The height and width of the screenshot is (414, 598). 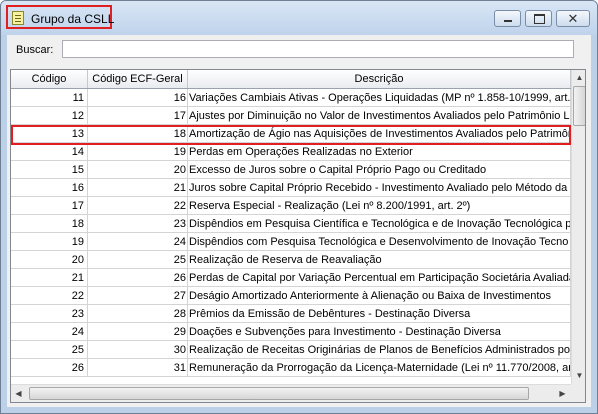 I want to click on scrollbar-corner, so click(x=578, y=393).